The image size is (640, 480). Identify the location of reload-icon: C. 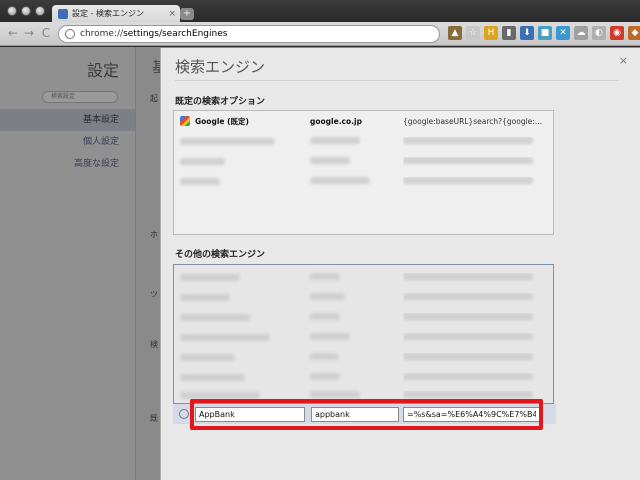
(46, 33).